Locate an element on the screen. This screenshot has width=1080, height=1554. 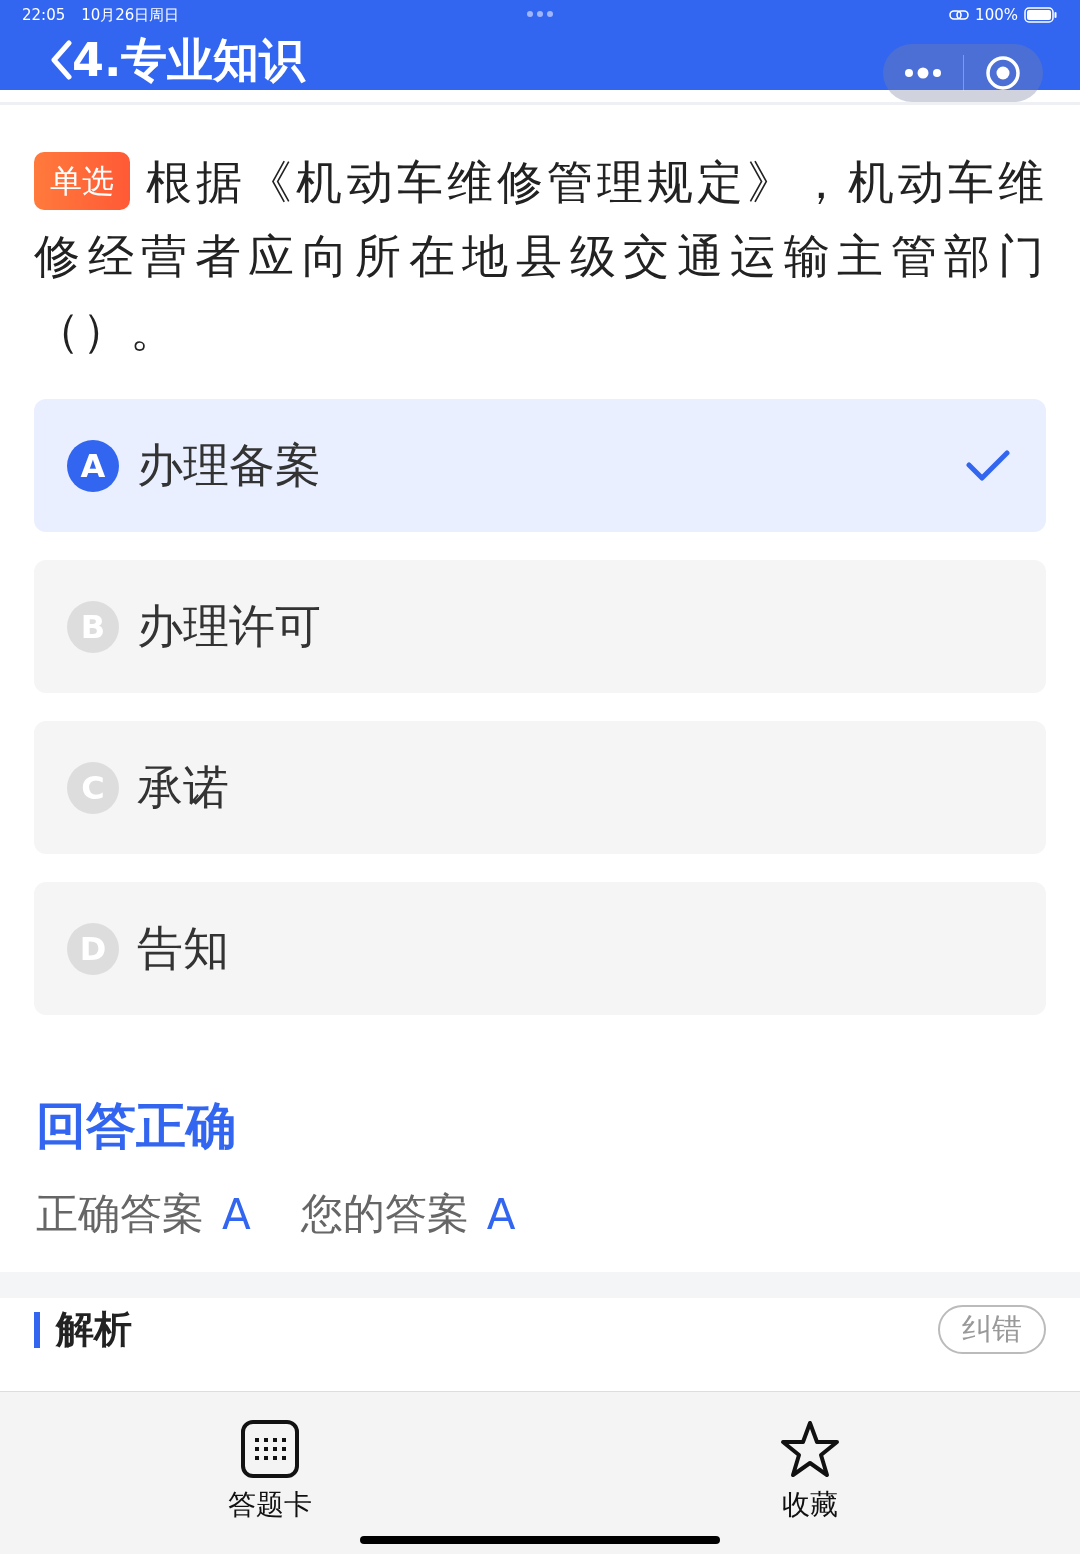
option-letter: A is located at coordinates (93, 465).